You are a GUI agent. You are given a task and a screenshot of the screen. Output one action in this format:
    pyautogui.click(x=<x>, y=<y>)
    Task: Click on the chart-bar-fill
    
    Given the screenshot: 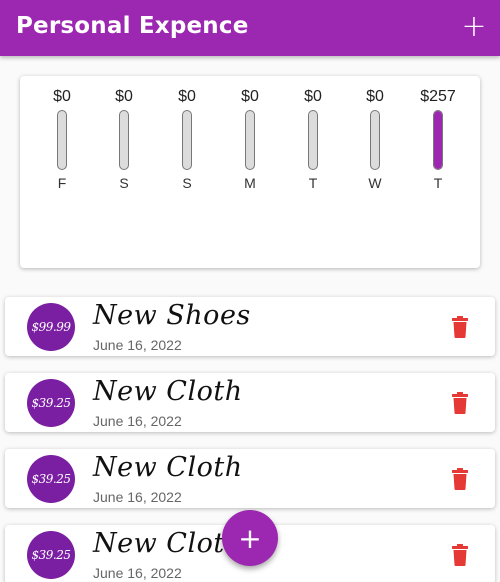 What is the action you would take?
    pyautogui.click(x=438, y=140)
    